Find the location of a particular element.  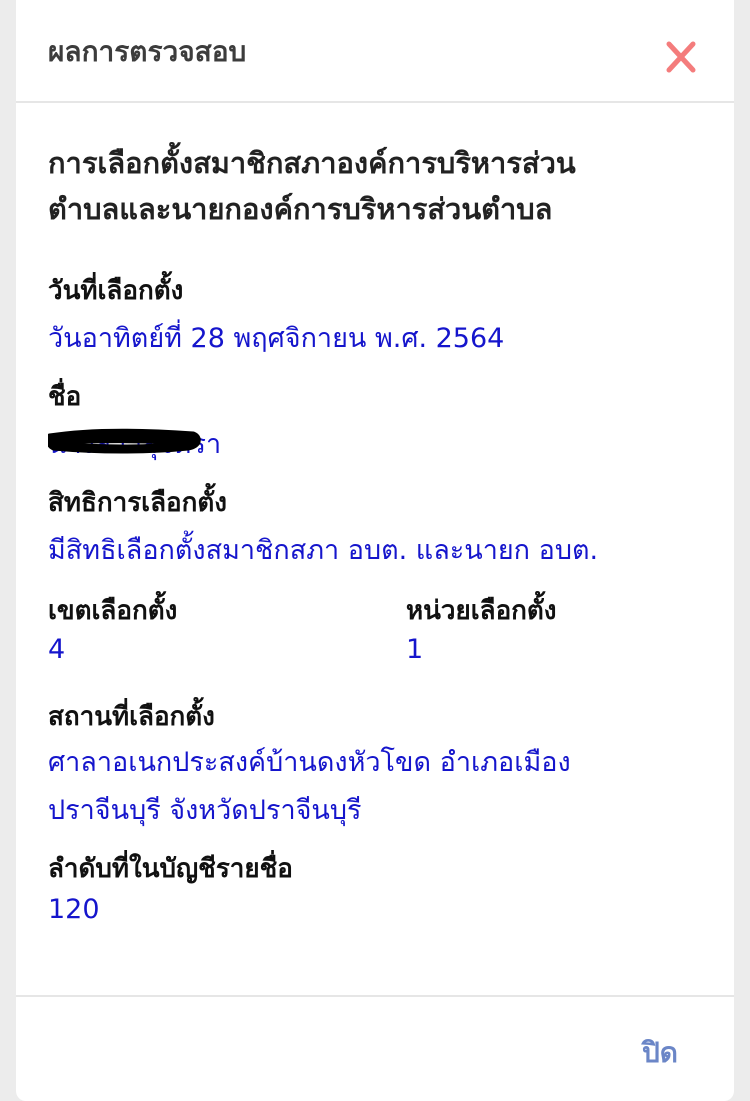

list-order-label: ลำดับที่ในบัญชีรายชื่อ is located at coordinates (170, 869).